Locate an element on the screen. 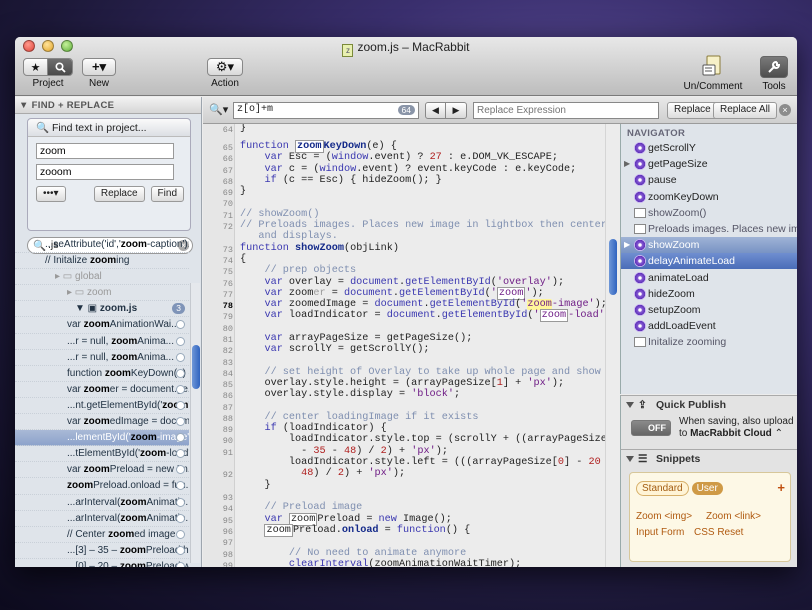  previous-match-button: ◀ is located at coordinates (436, 110).